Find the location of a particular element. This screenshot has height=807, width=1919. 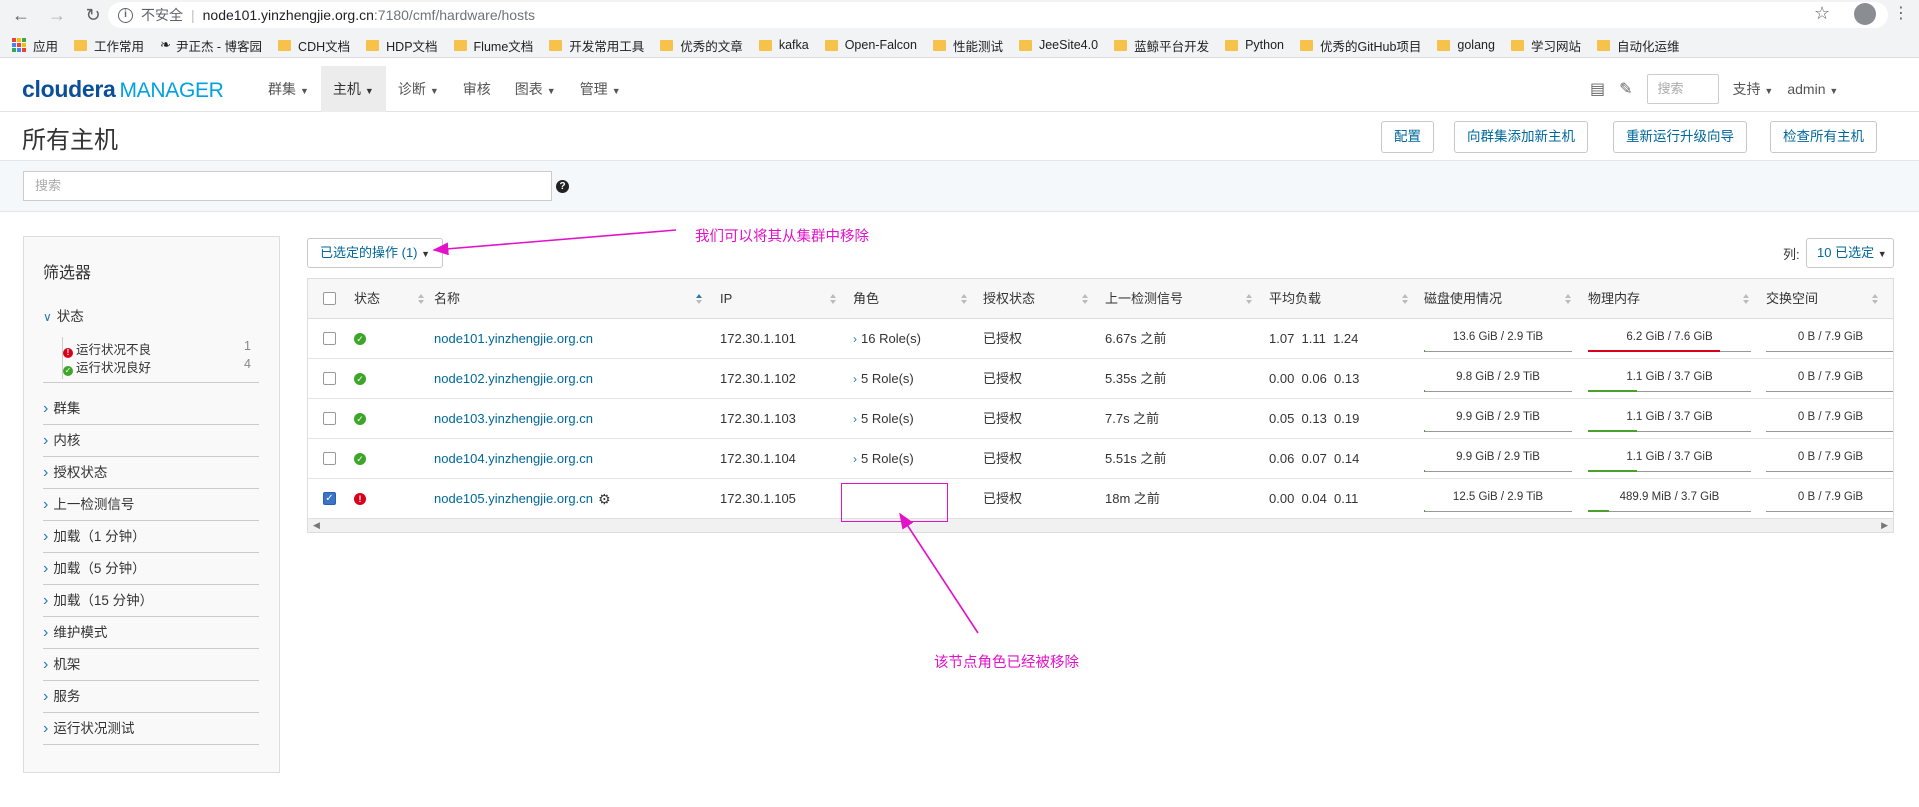

bookmark-item: 性能测试 is located at coordinates (967, 45).